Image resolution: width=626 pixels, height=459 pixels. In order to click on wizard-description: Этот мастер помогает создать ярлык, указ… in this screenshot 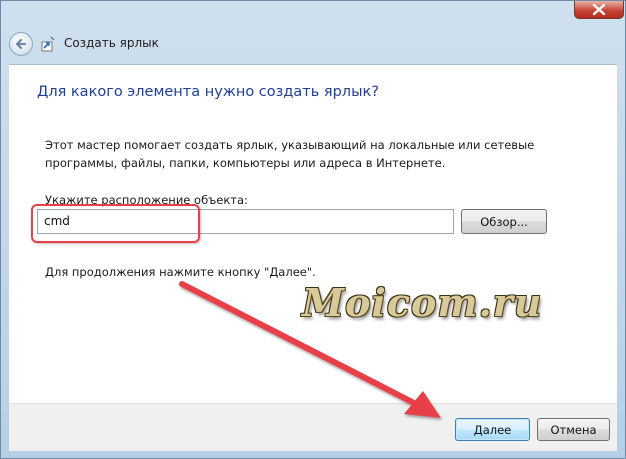, I will do `click(290, 154)`.